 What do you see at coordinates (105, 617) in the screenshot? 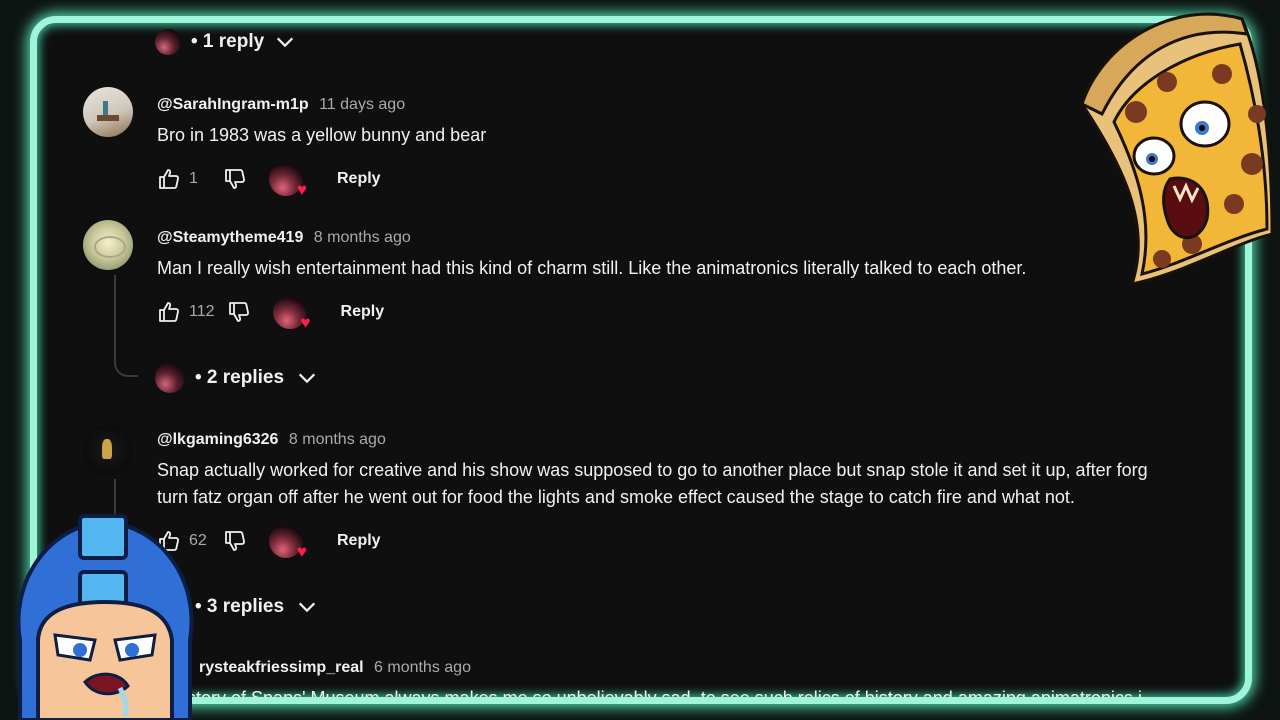
I see `streamer-avatar-overlay` at bounding box center [105, 617].